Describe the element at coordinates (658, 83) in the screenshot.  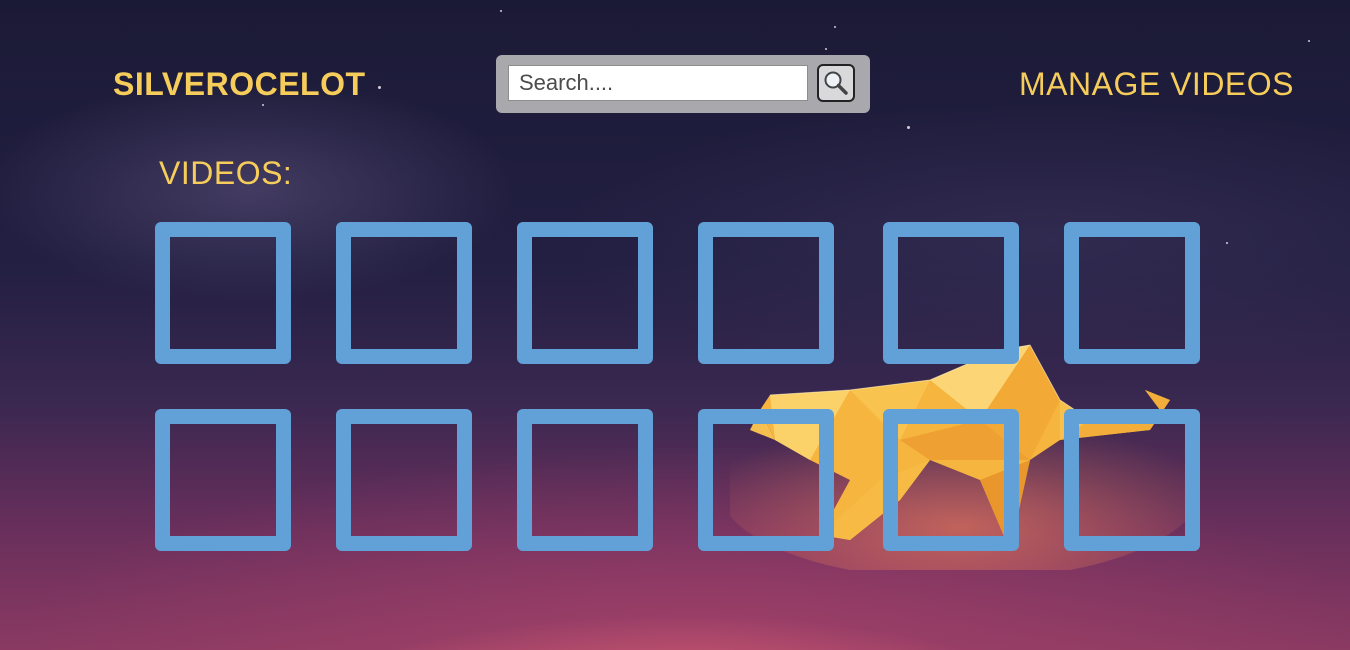
I see `search-input` at that location.